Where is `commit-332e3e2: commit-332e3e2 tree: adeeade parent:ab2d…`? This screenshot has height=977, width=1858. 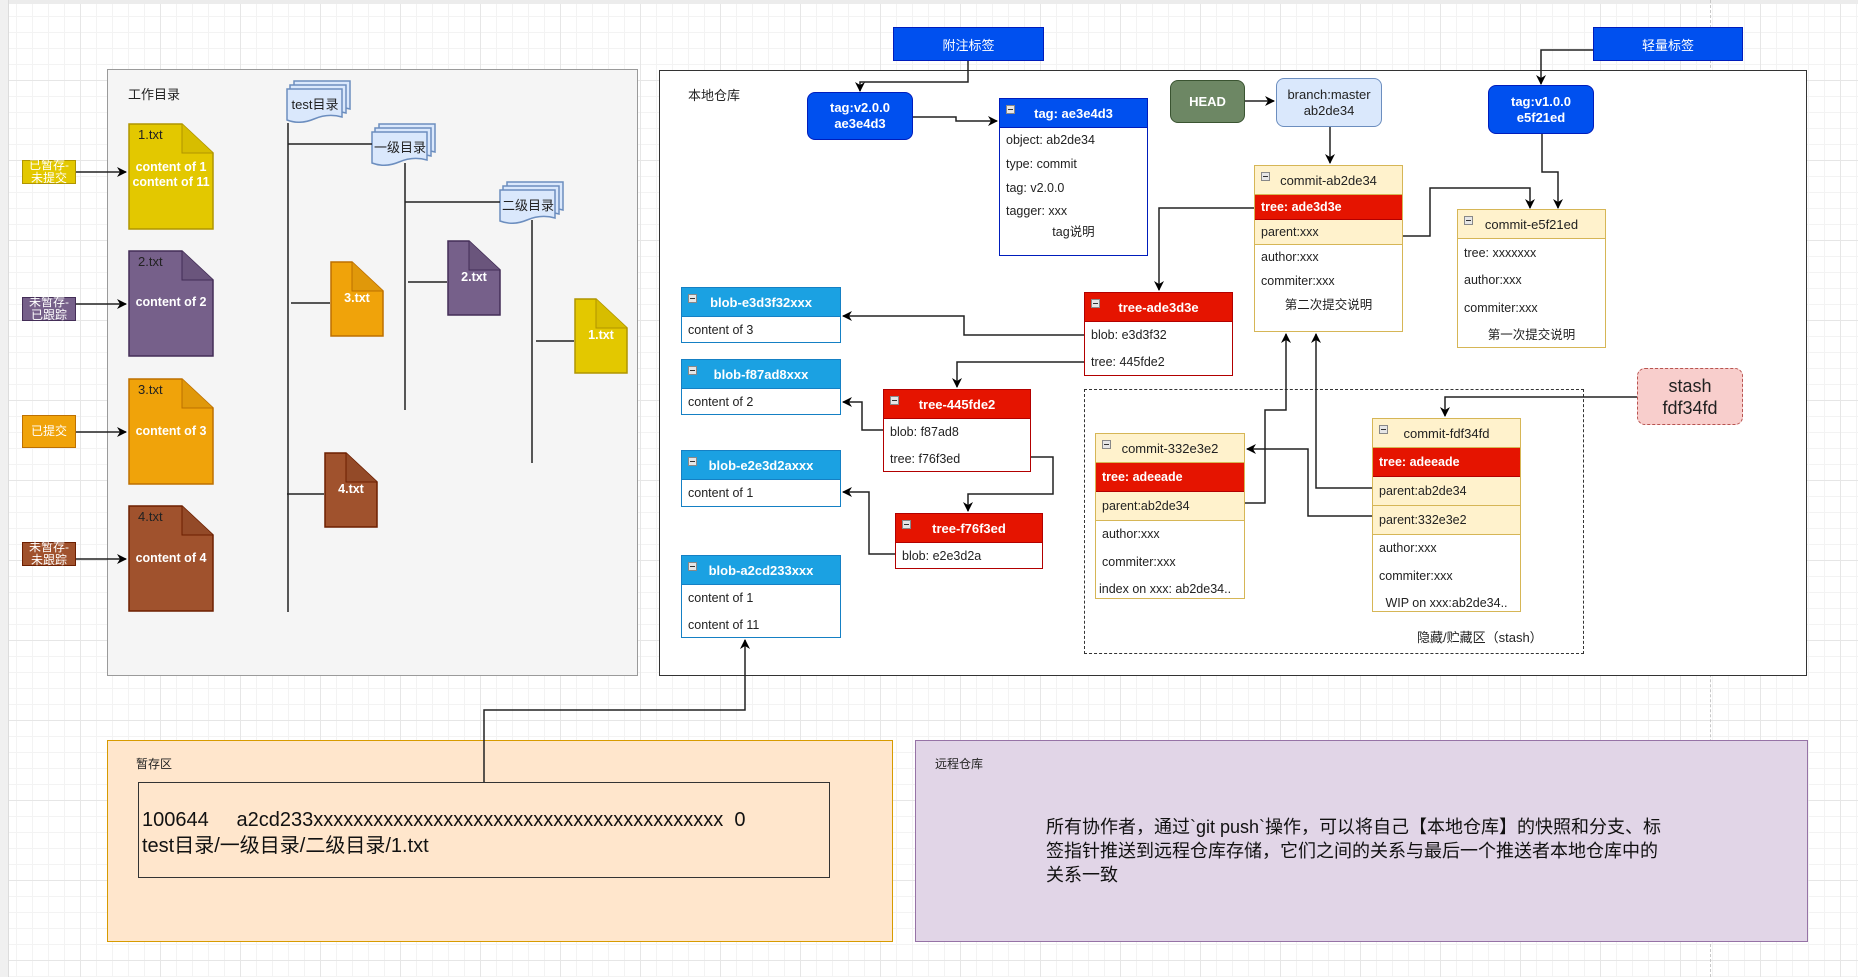 commit-332e3e2: commit-332e3e2 tree: adeeade parent:ab2d… is located at coordinates (1170, 516).